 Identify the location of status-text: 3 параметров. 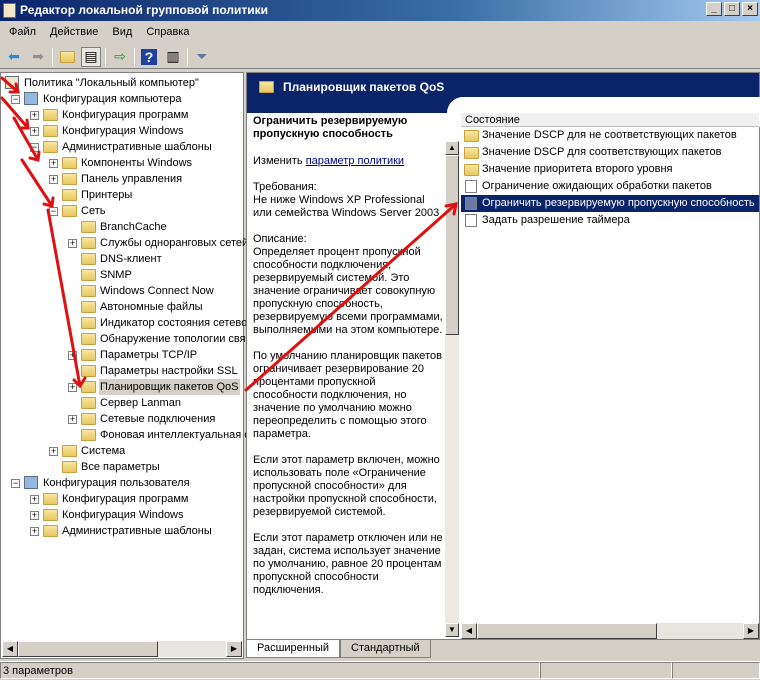
(270, 670).